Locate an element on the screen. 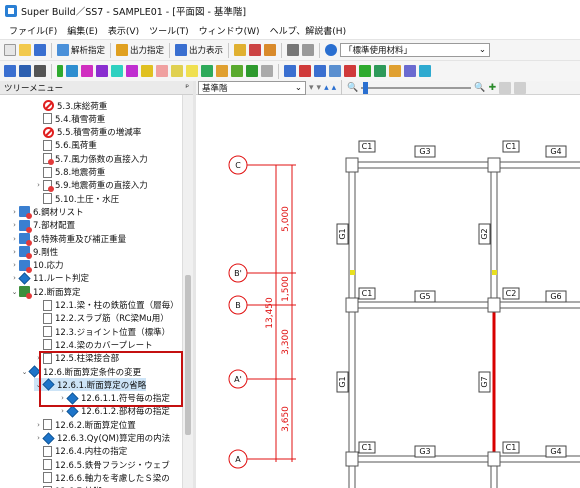 The height and width of the screenshot is (488, 580). tree-item: 5.4.積雪荷重 is located at coordinates (69, 118).